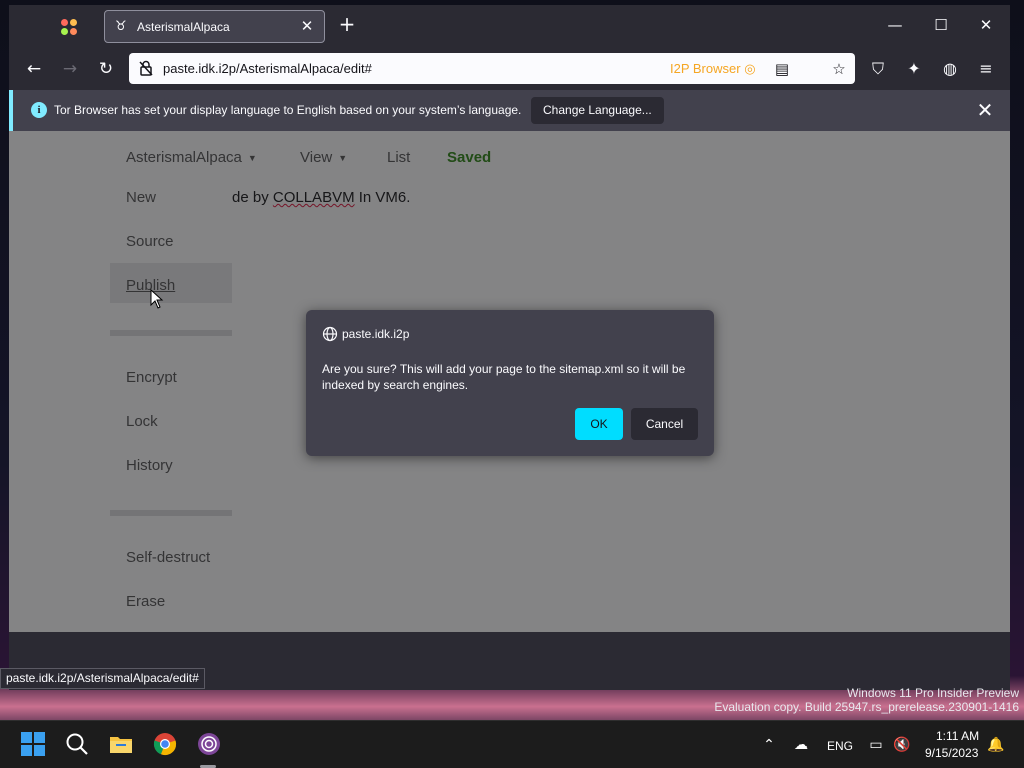 Image resolution: width=1024 pixels, height=768 pixels. I want to click on search-icon, so click(77, 744).